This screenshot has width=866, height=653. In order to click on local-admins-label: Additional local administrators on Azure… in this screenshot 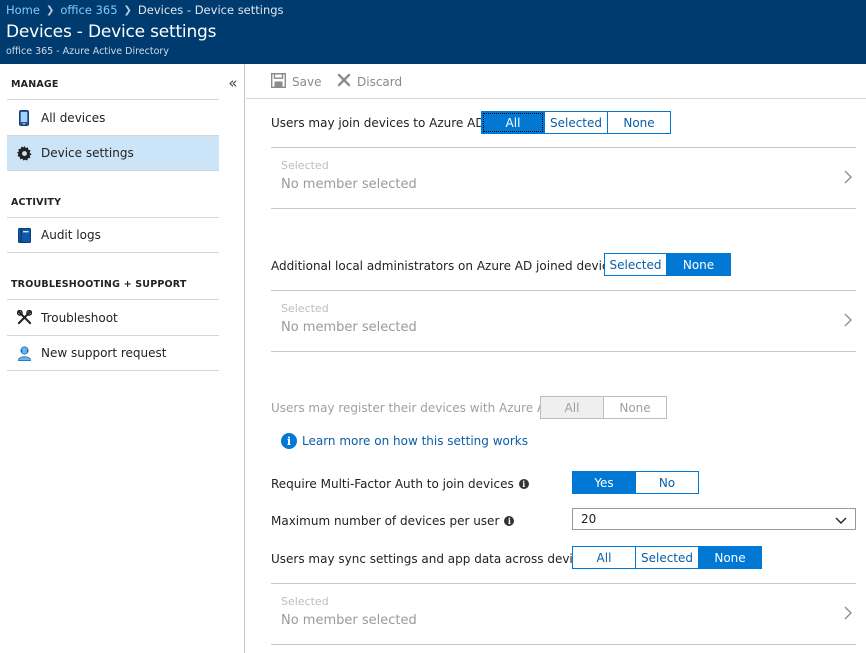, I will do `click(454, 266)`.